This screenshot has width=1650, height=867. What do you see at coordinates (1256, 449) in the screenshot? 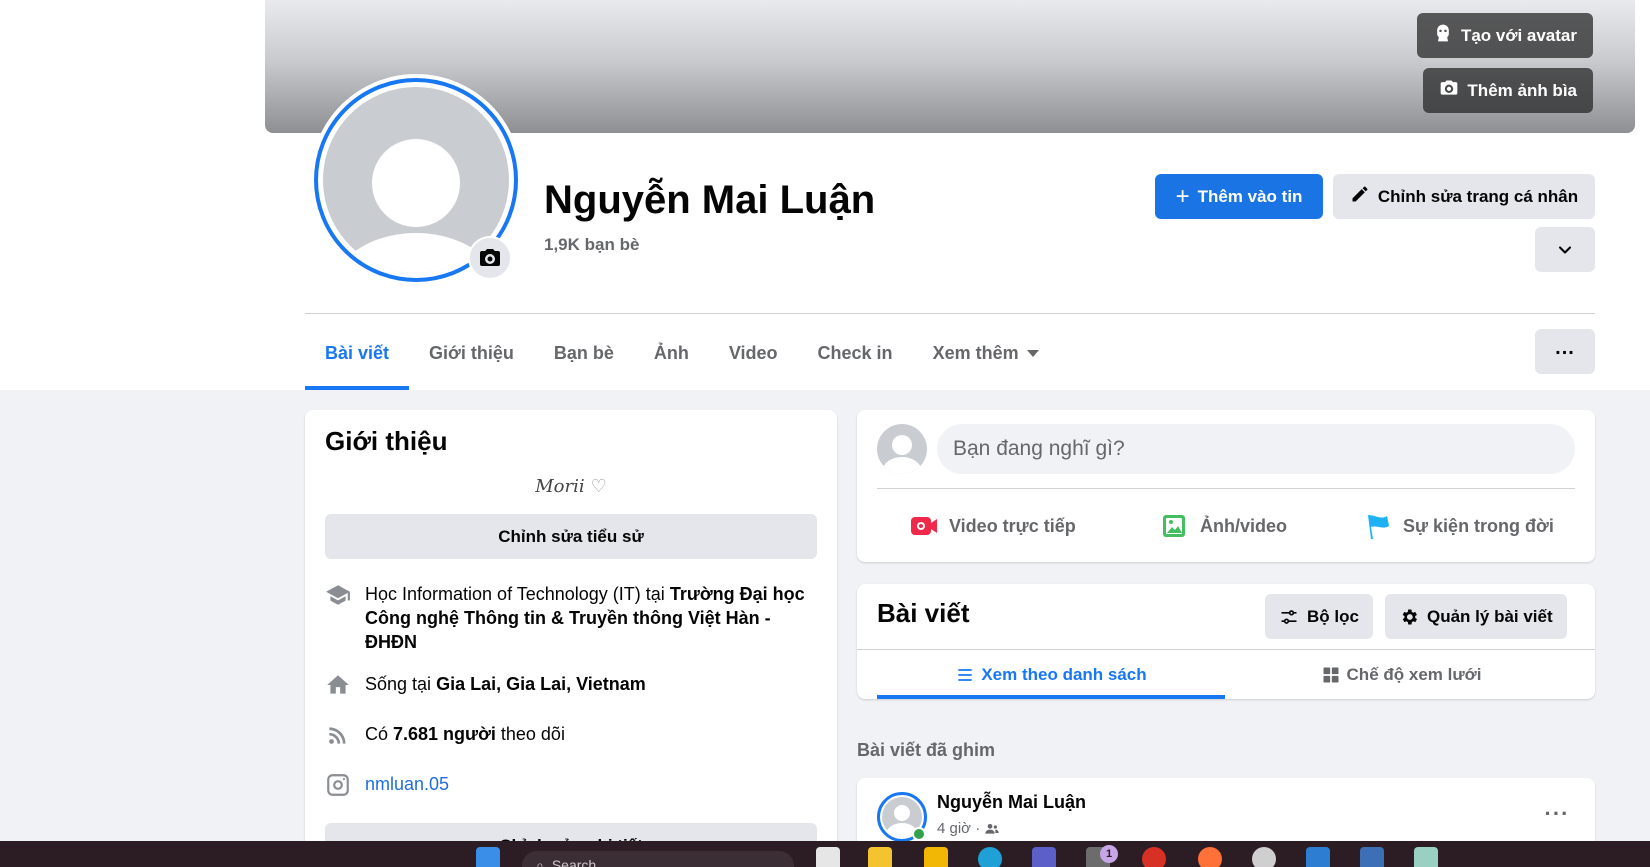
I see `composer-input: Bạn đang nghĩ gì?` at bounding box center [1256, 449].